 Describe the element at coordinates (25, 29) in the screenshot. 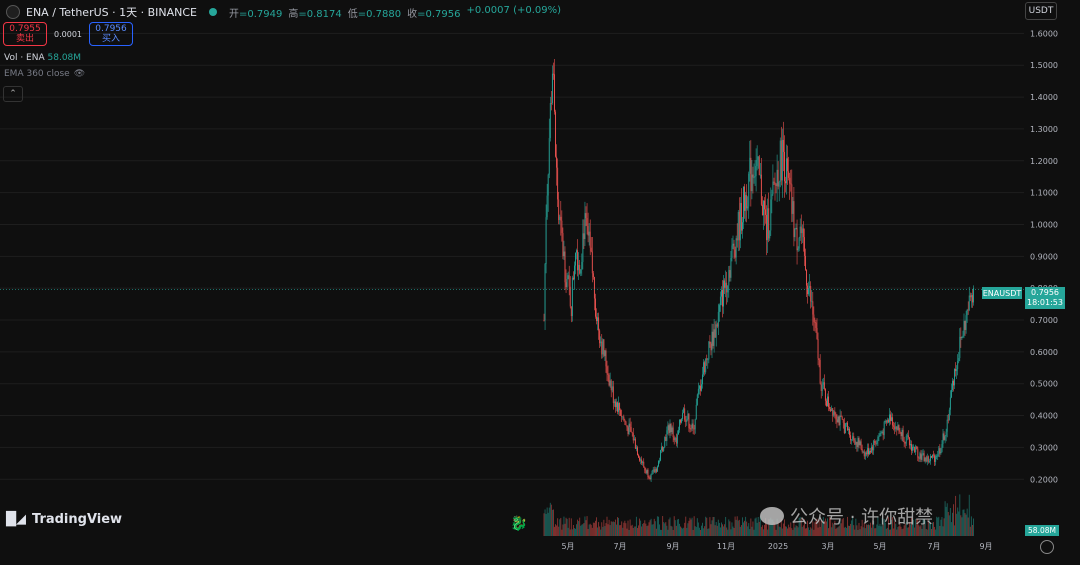

I see `sell-price: 0.7955` at that location.